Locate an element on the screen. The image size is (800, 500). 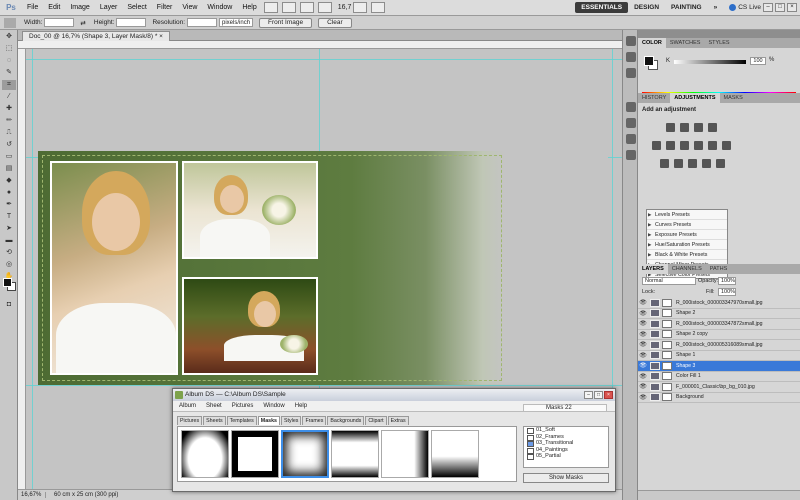
dodge-tool-icon: ● is located at coordinates (9, 193).